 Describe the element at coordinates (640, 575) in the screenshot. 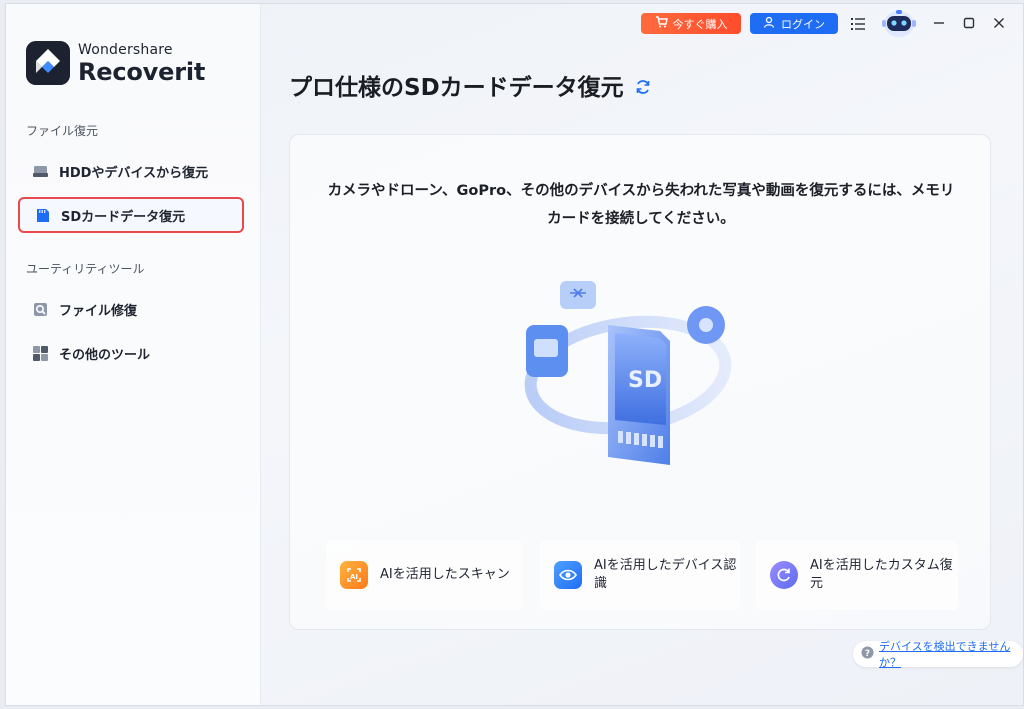

I see `feature-ai-device-detection: AIを活用したデバイス認 識` at that location.